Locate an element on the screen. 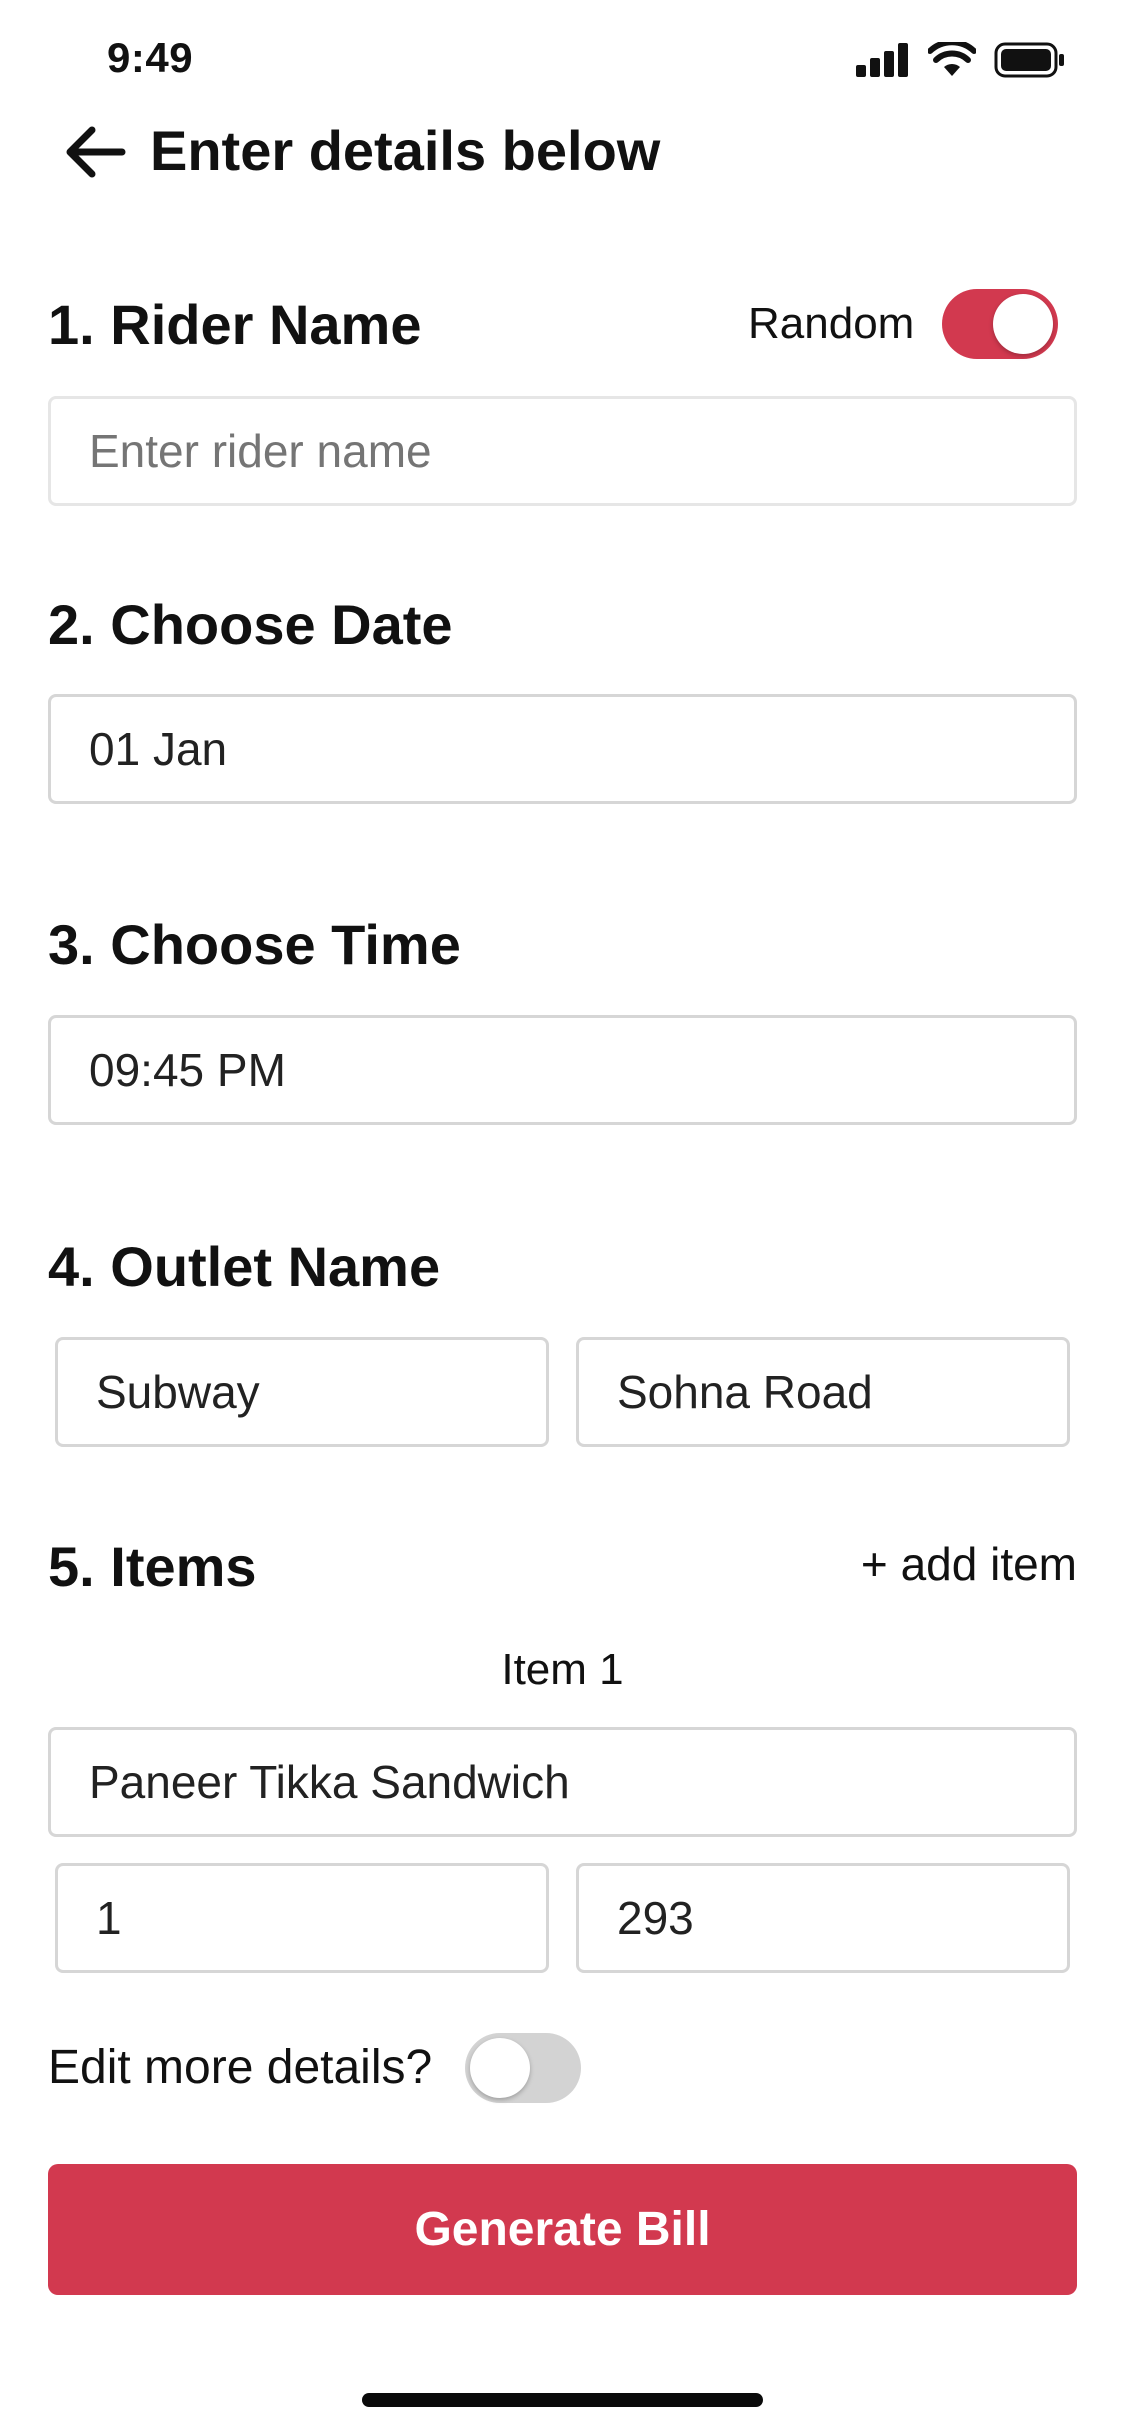 The width and height of the screenshot is (1125, 2436). edit-more-toggle is located at coordinates (523, 2068).